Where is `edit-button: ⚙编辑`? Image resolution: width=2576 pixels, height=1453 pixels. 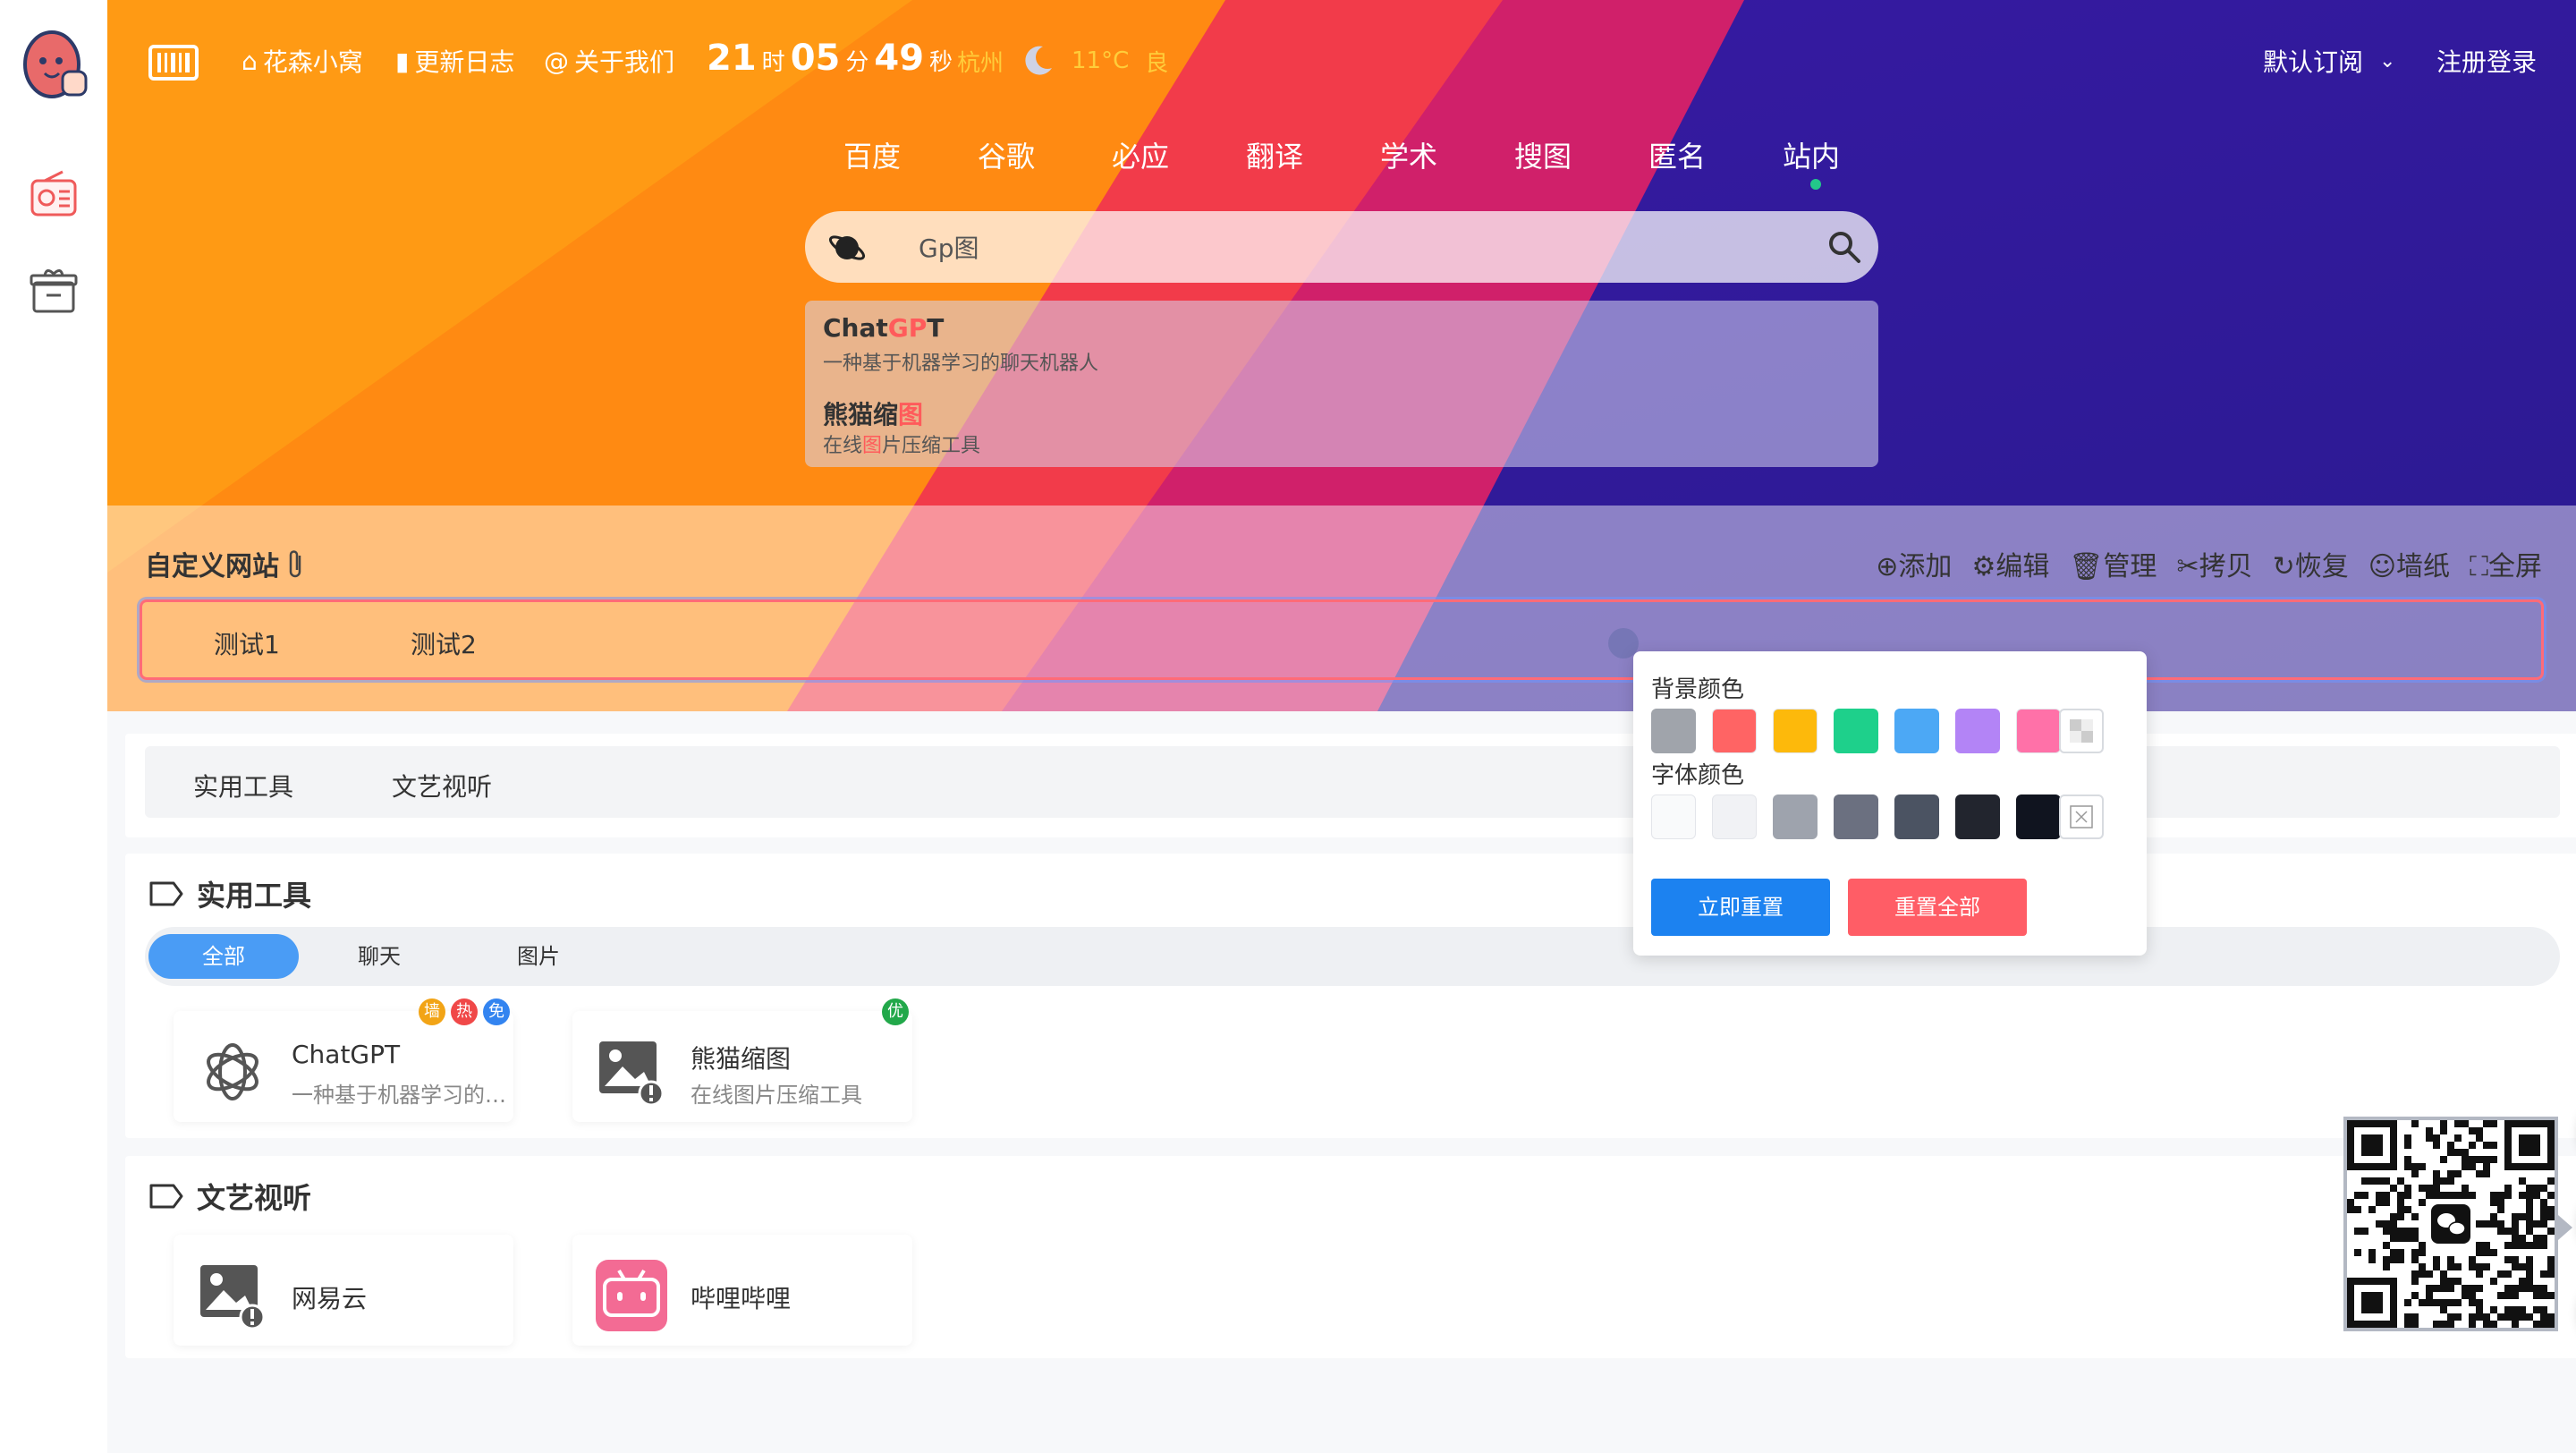
edit-button: ⚙编辑 is located at coordinates (2010, 563).